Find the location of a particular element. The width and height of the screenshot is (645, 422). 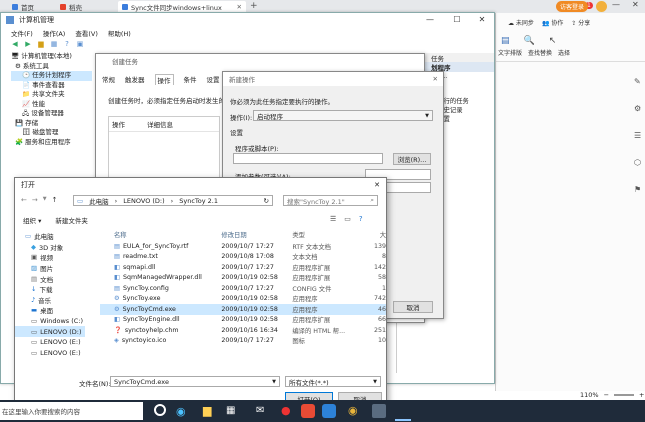

taskbar-edge-icon: ◉ is located at coordinates (181, 411).